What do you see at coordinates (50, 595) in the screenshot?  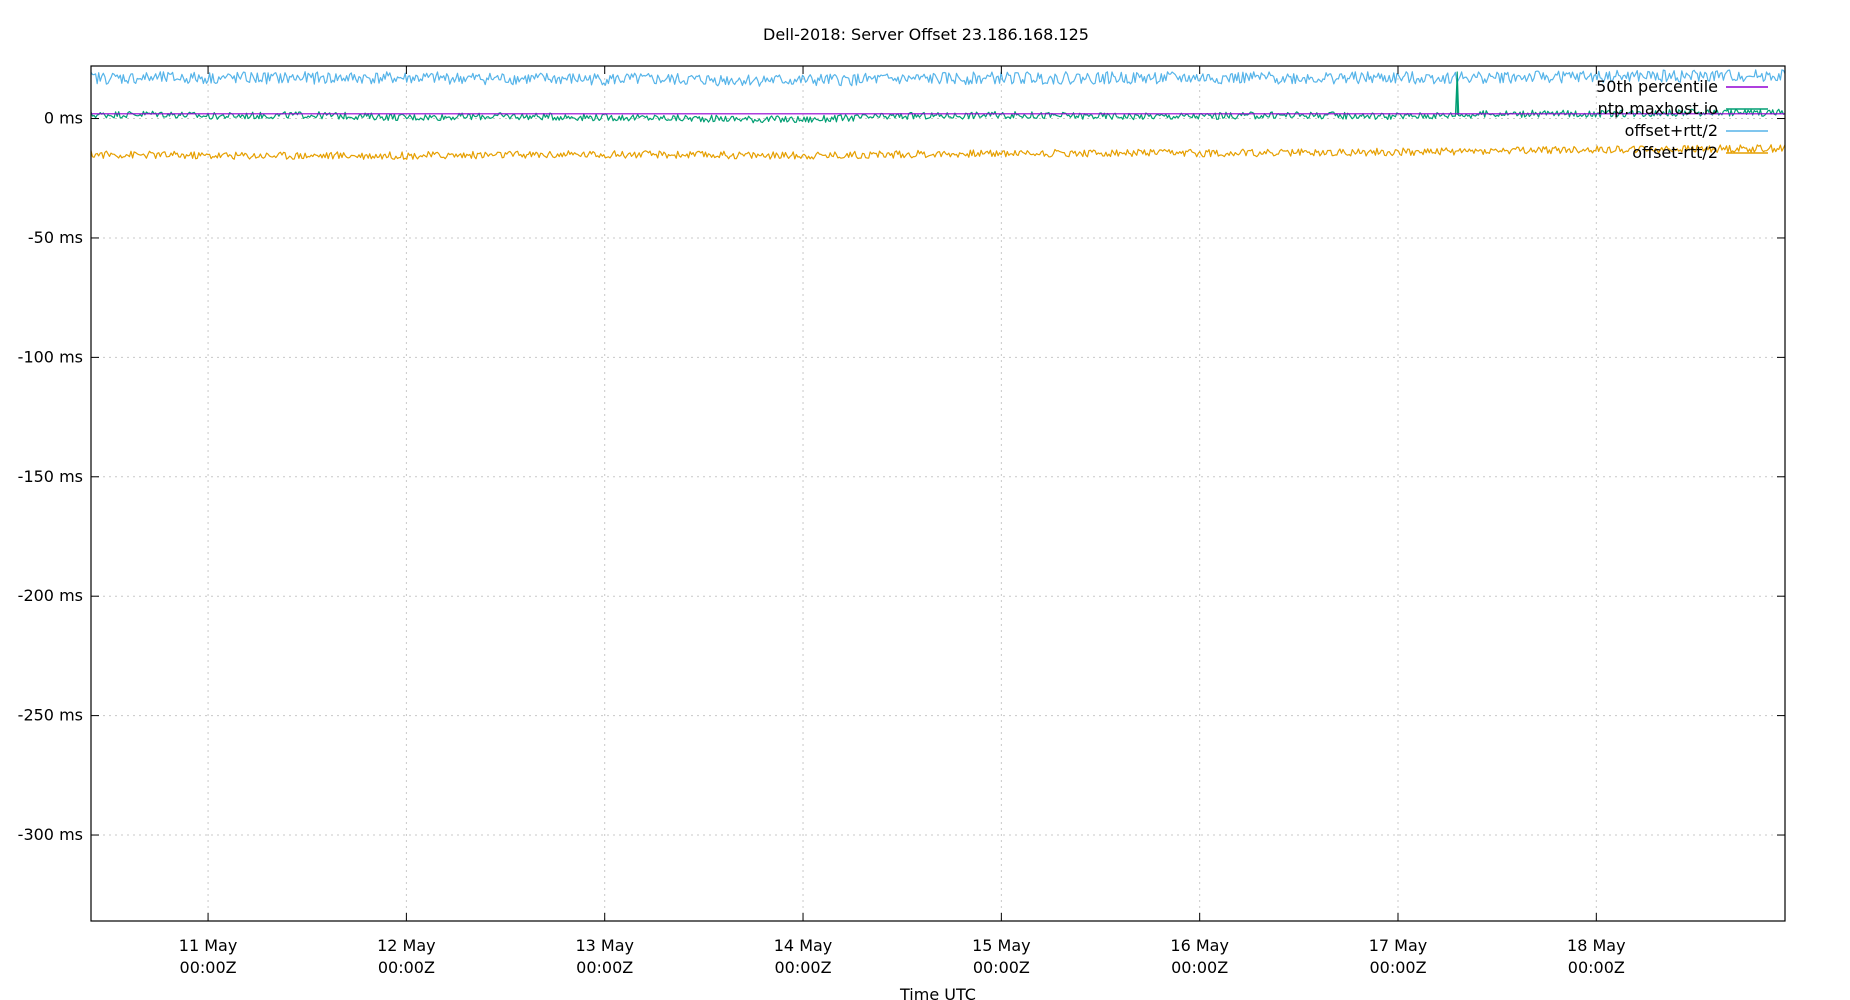 I see `y-tick-label: -200 ms` at bounding box center [50, 595].